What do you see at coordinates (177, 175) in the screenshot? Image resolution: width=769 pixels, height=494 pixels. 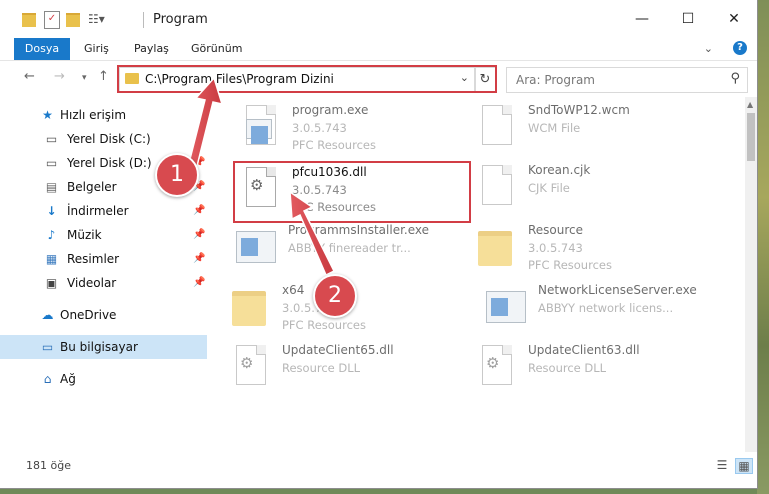 I see `callout-1: 1` at bounding box center [177, 175].